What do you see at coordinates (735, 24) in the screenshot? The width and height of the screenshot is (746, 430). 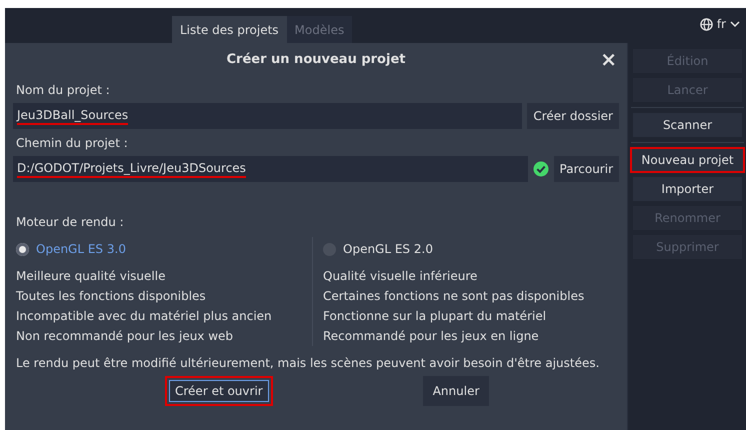 I see `chevron-icon` at bounding box center [735, 24].